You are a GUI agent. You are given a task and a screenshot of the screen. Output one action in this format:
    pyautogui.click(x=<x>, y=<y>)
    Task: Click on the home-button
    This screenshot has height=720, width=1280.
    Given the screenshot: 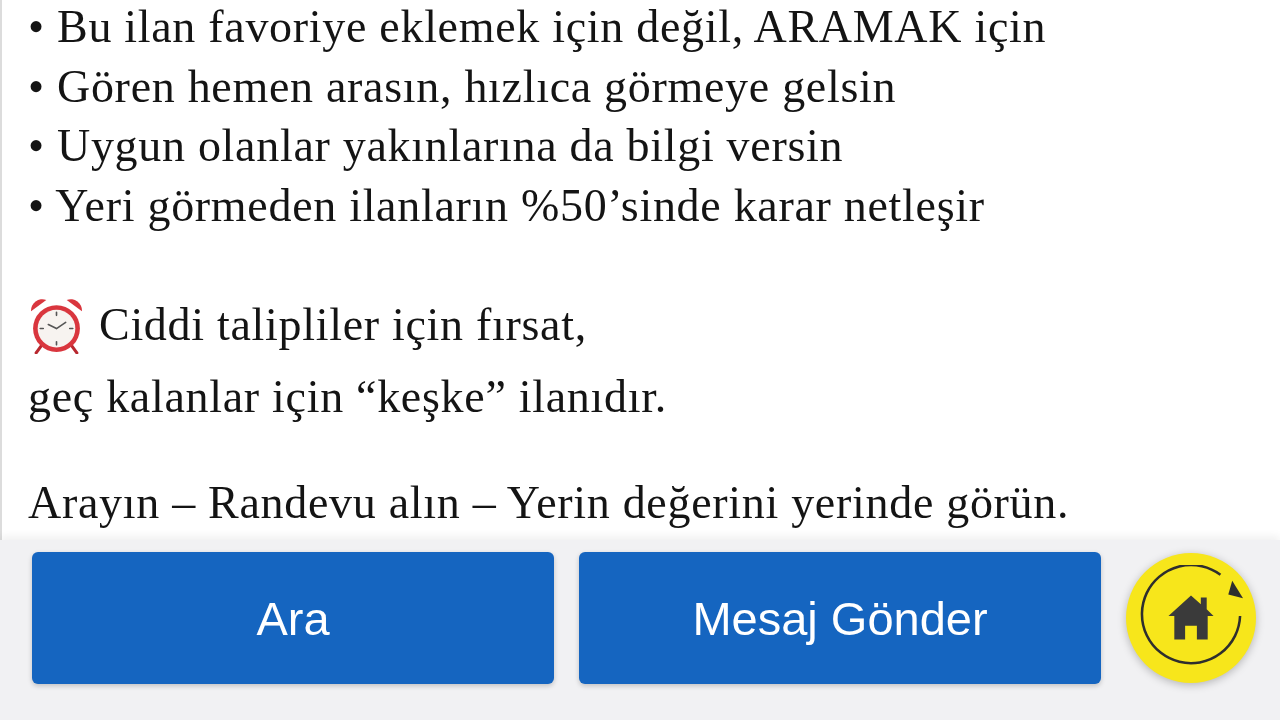 What is the action you would take?
    pyautogui.click(x=1191, y=618)
    